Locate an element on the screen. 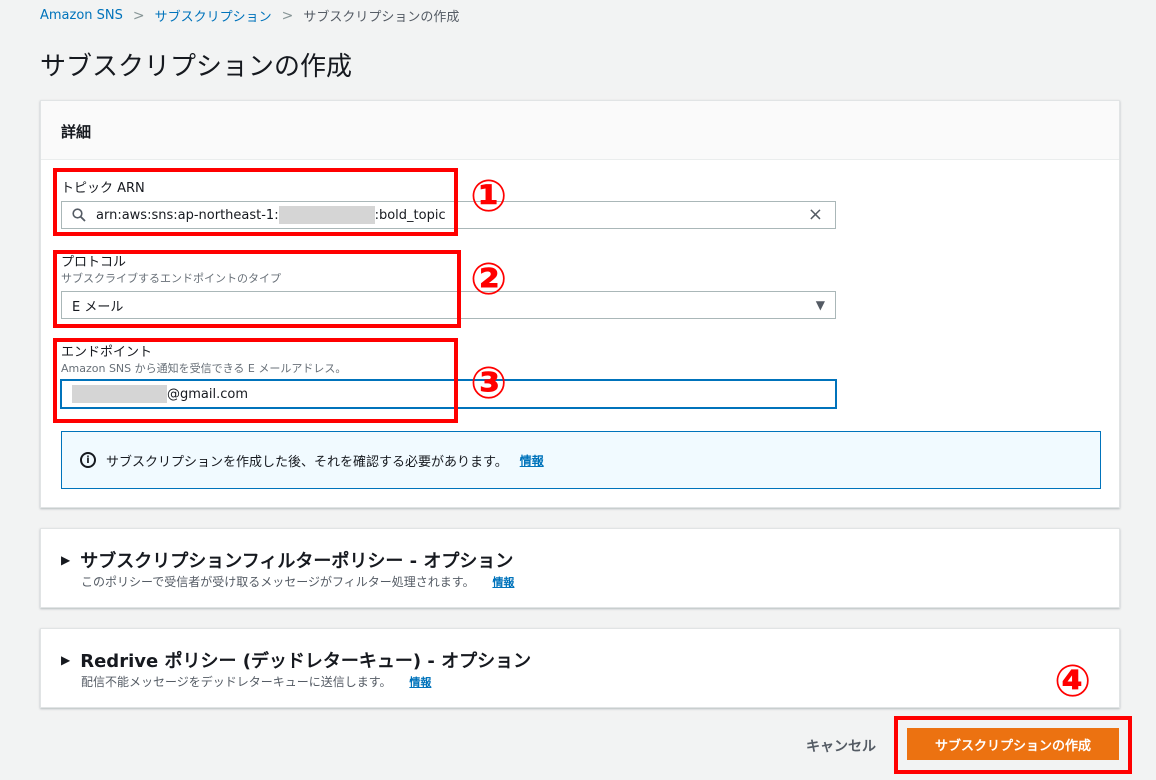 This screenshot has height=780, width=1156. redrive-policy-header: ▶ Redrive ポリシー (デッドレターキュー) - オプション is located at coordinates (296, 660).